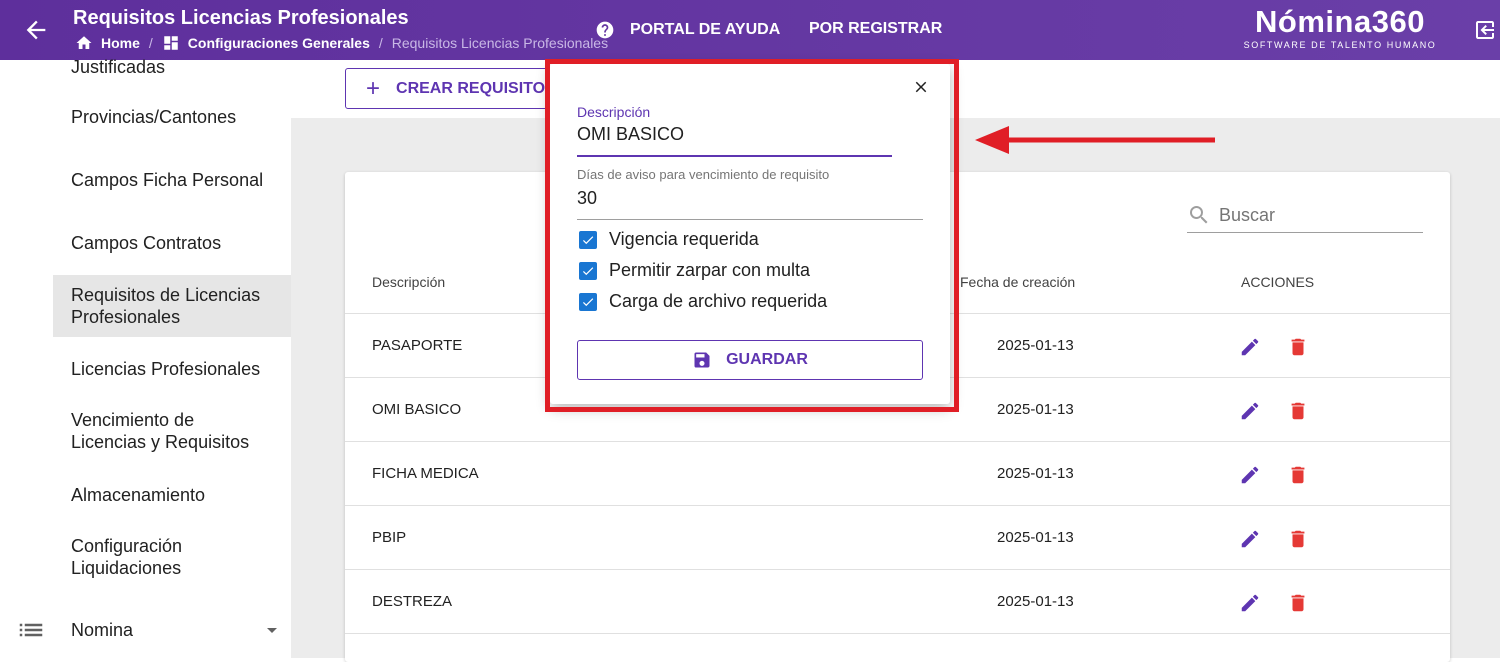 This screenshot has width=1500, height=662. I want to click on help-portal-link: PORTAL DE AYUDA, so click(687, 30).